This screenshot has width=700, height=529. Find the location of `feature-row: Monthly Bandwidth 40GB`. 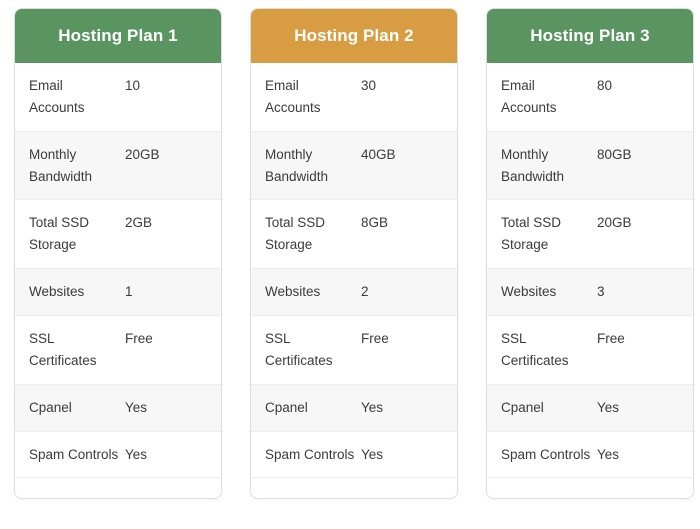

feature-row: Monthly Bandwidth 40GB is located at coordinates (354, 166).